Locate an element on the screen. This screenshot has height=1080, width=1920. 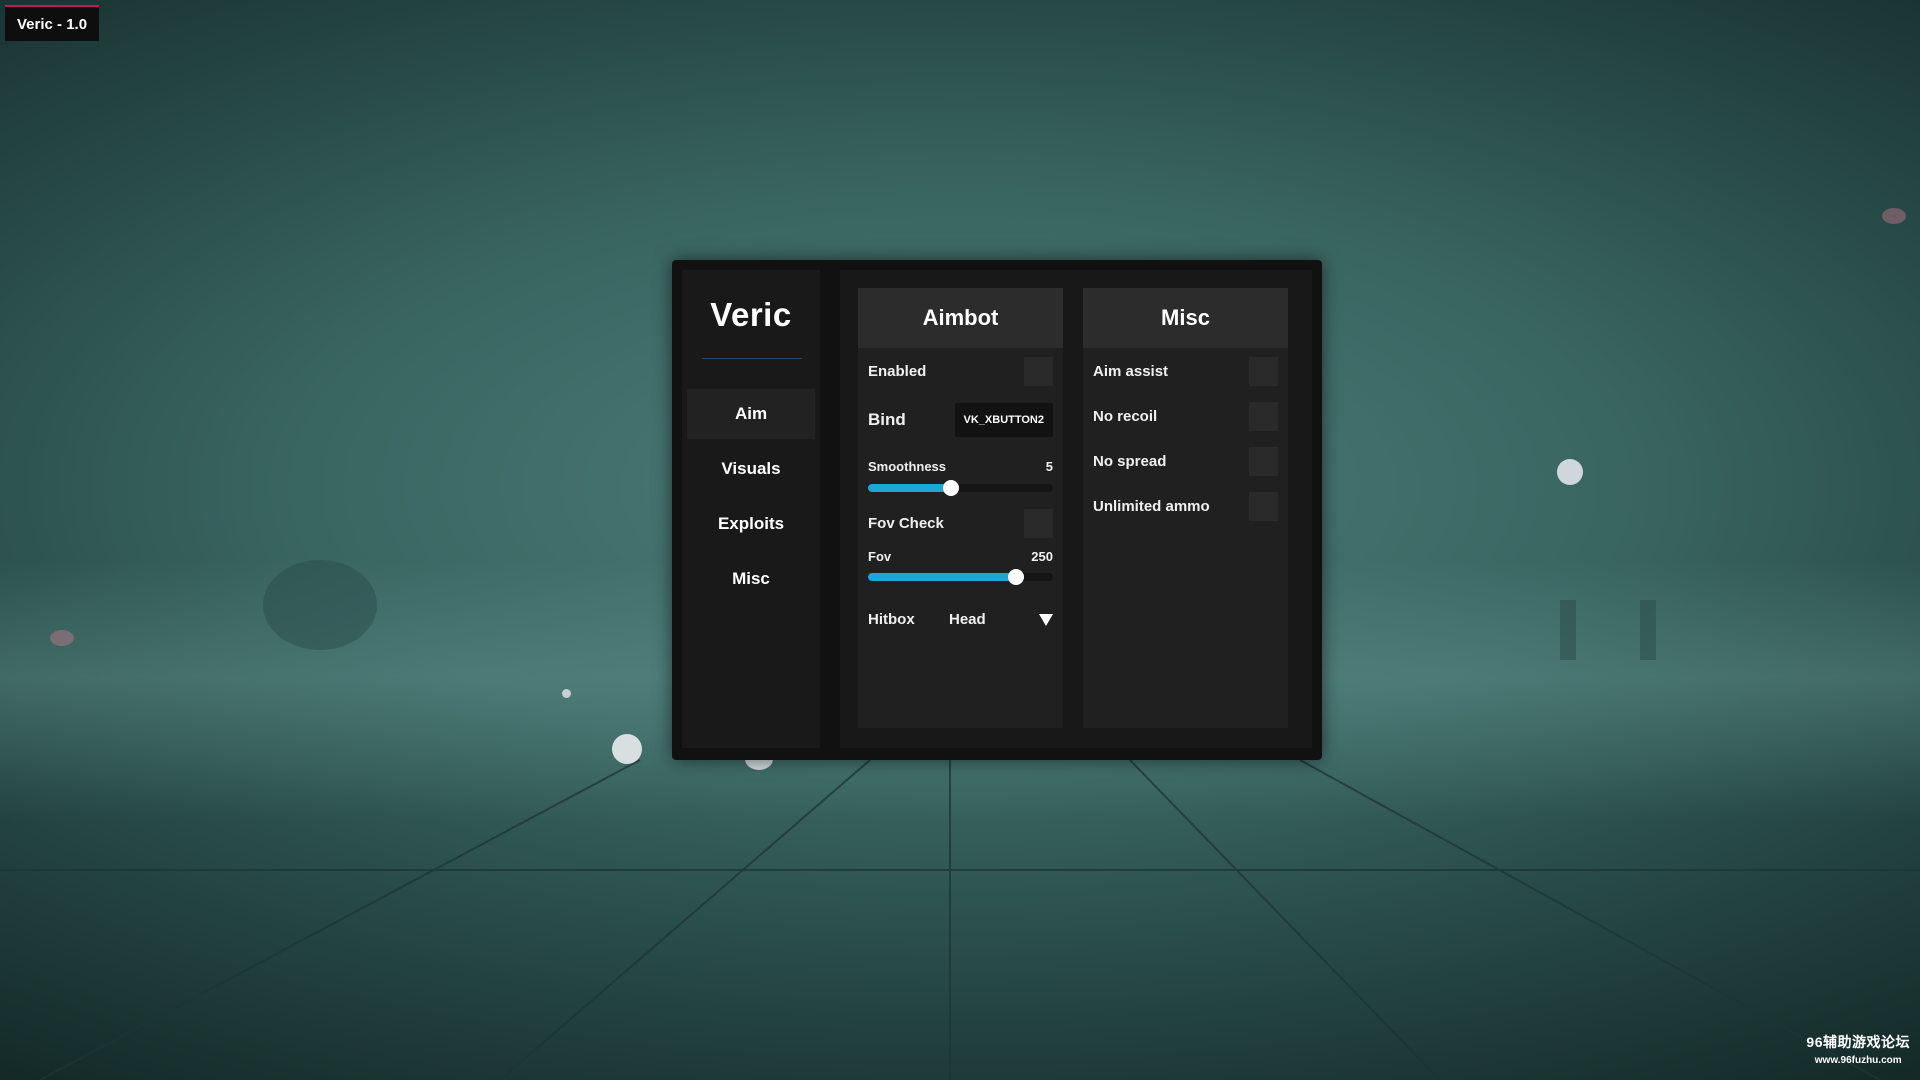
unlimited-ammo-label: Unlimited ammo is located at coordinates (1151, 506).